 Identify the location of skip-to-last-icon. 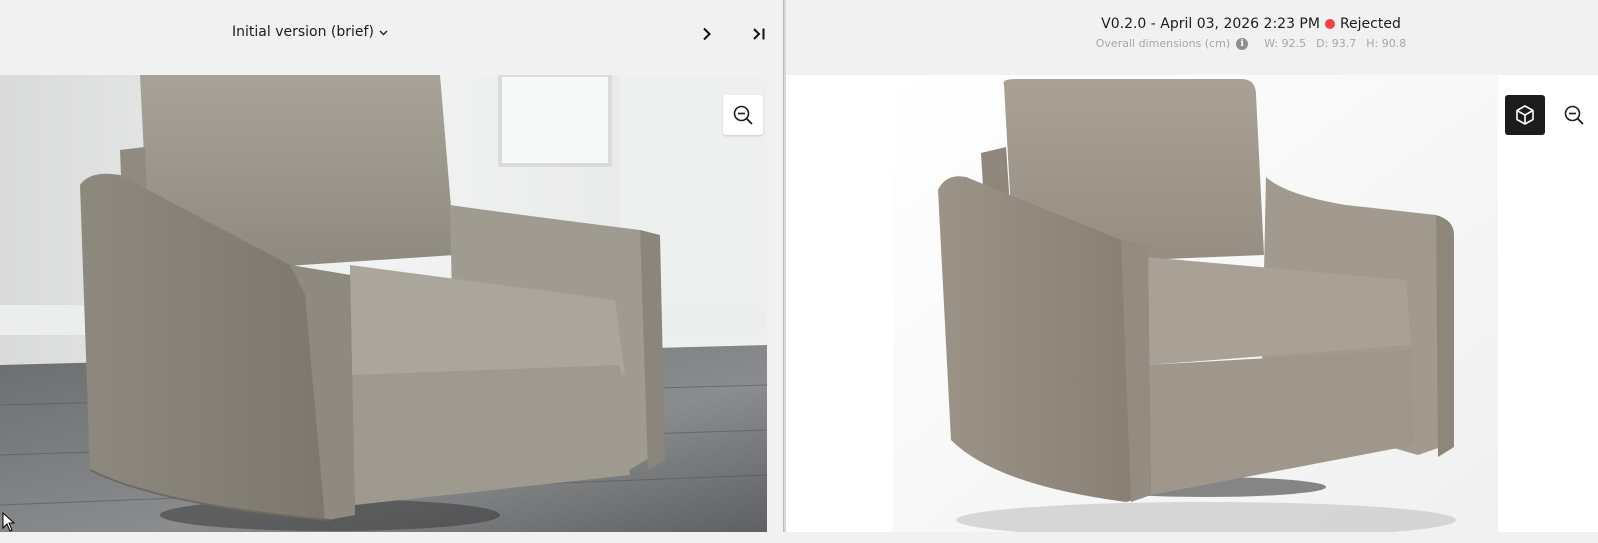
(759, 34).